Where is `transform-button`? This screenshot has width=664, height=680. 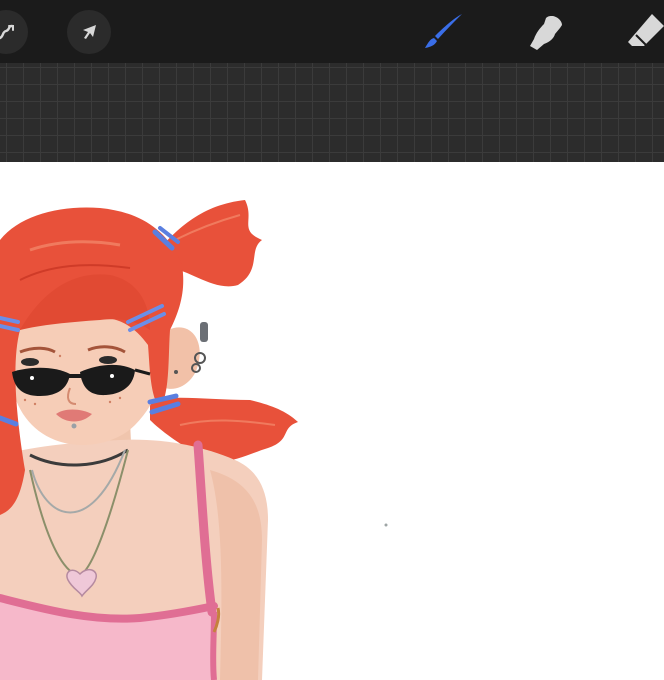
transform-button is located at coordinates (89, 32).